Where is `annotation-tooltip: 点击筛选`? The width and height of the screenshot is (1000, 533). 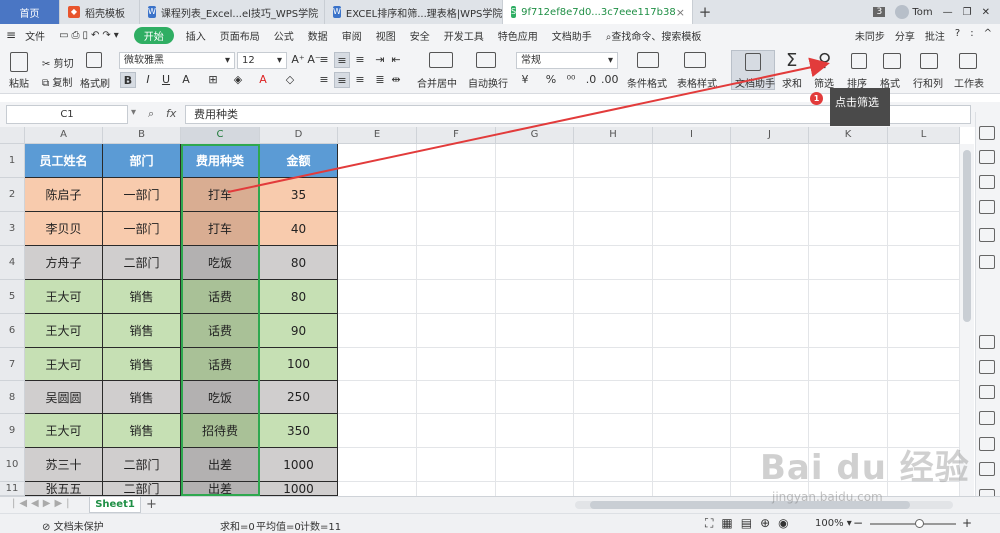
annotation-tooltip: 点击筛选 is located at coordinates (860, 107).